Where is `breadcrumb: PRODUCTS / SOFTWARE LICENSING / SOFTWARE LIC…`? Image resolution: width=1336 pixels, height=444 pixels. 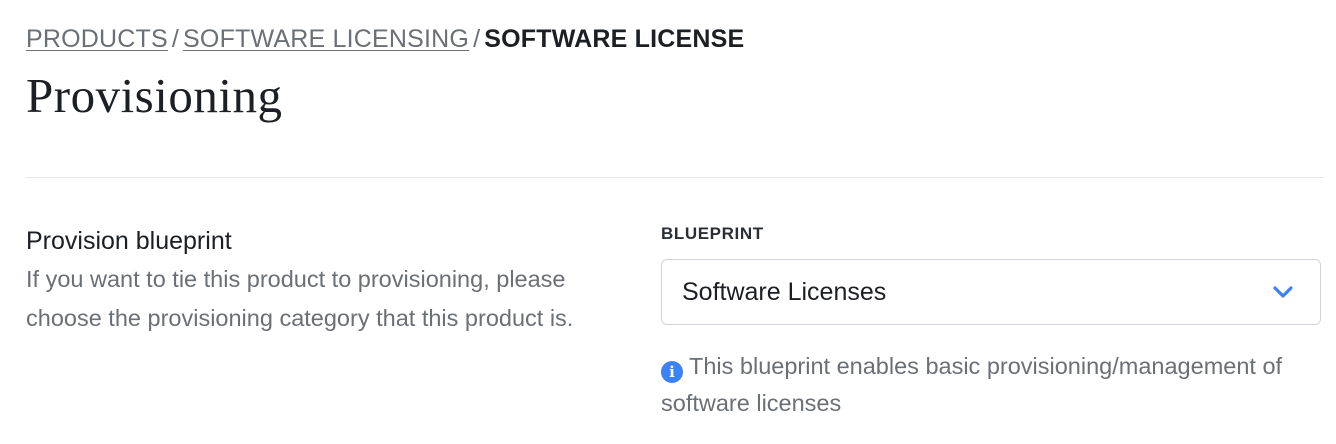 breadcrumb: PRODUCTS / SOFTWARE LICENSING / SOFTWARE LIC… is located at coordinates (385, 39).